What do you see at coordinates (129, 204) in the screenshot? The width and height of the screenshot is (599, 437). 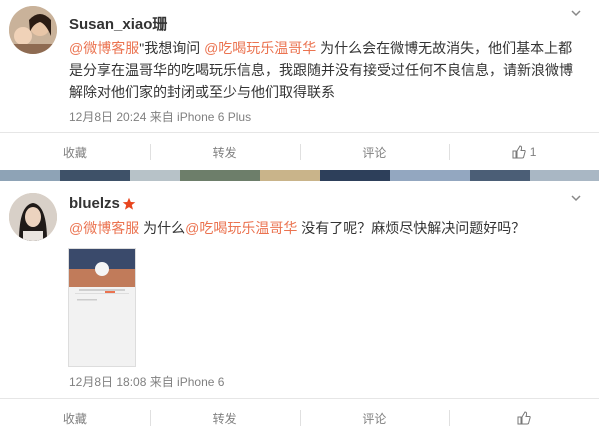 I see `verified-star-icon` at bounding box center [129, 204].